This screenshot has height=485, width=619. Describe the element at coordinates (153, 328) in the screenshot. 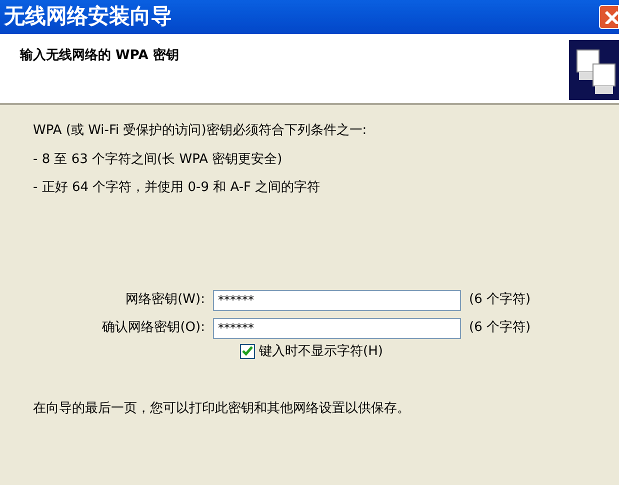

I see `field-label: 确认网络密钥(O):` at that location.